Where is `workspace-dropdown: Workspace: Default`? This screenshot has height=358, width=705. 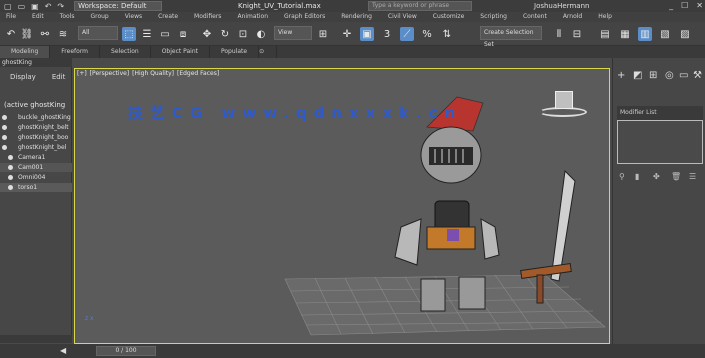
workspace-dropdown: Workspace: Default is located at coordinates (118, 6).